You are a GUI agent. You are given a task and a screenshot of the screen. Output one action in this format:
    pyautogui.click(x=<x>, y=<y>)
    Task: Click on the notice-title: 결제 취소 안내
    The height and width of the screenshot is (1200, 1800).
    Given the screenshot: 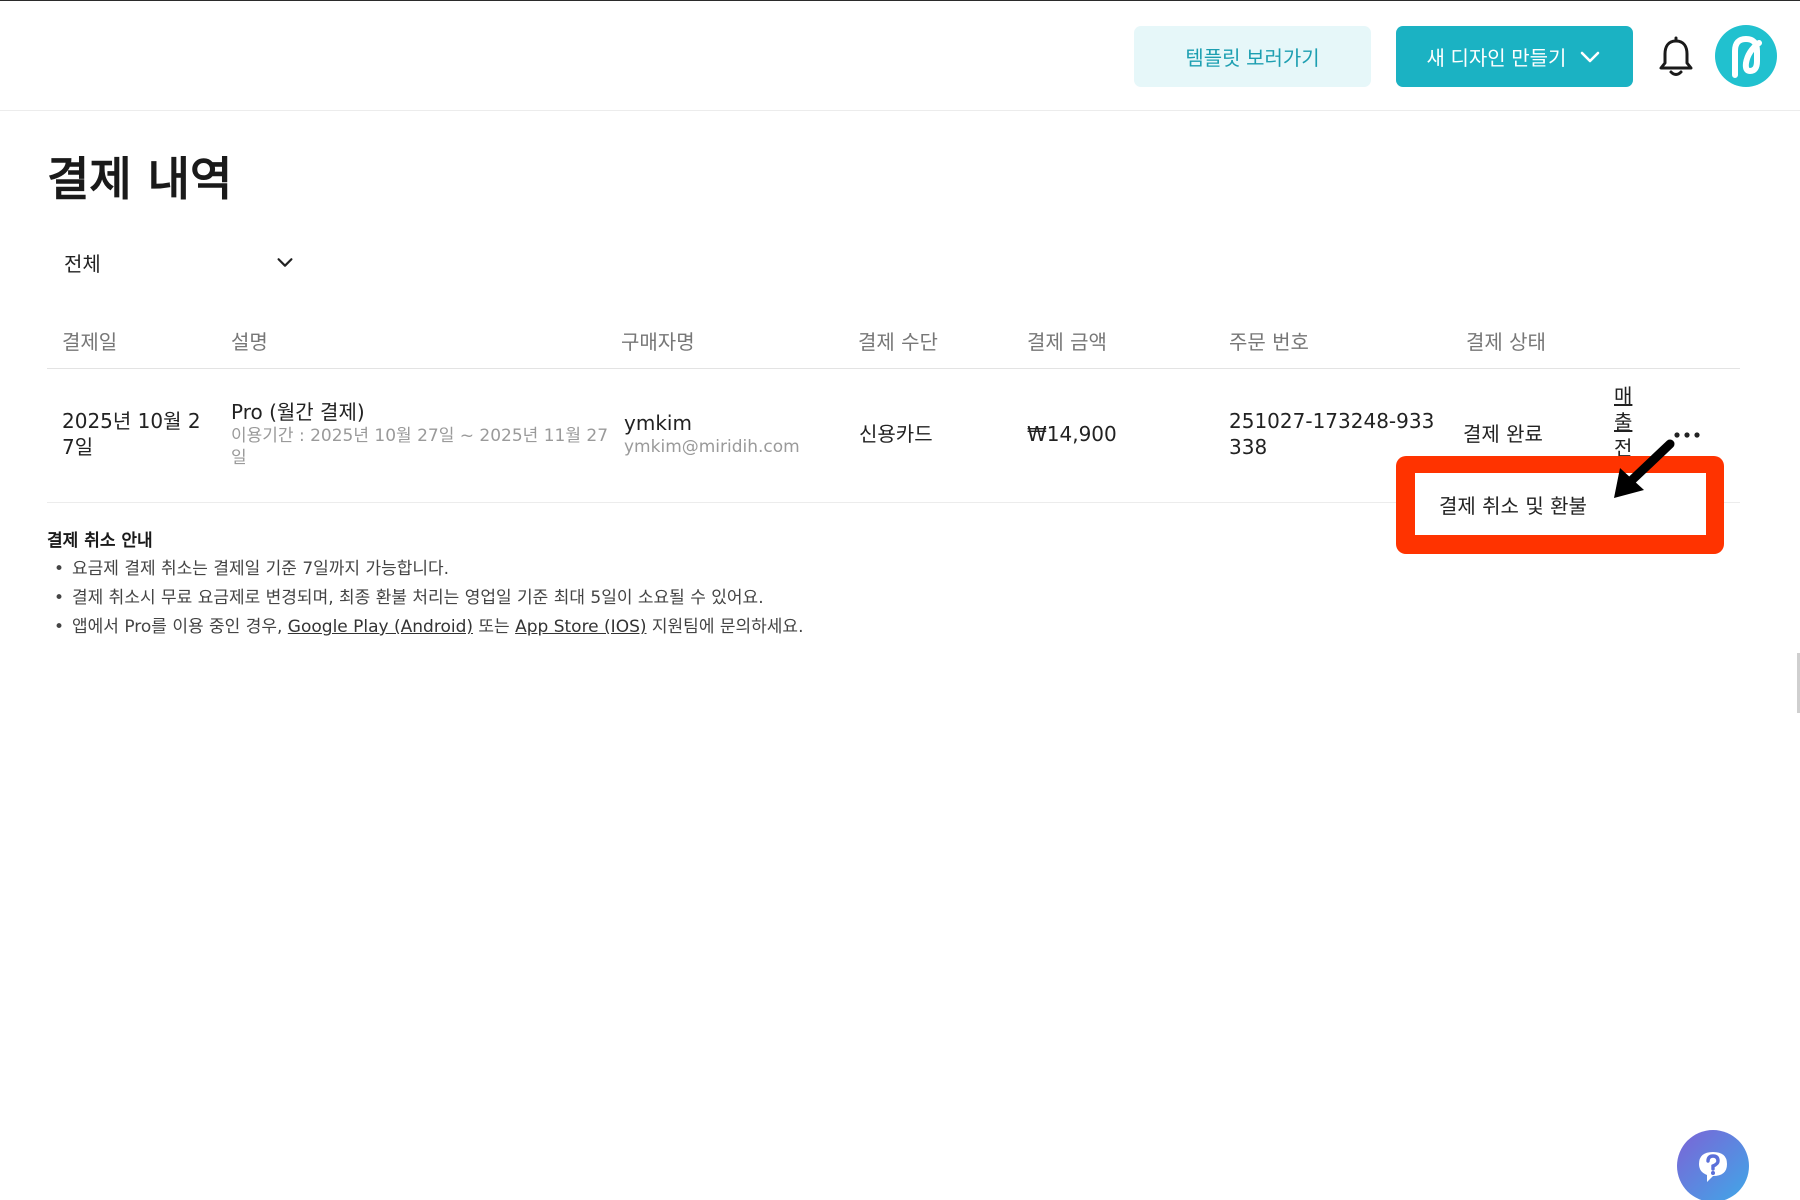 What is the action you would take?
    pyautogui.click(x=100, y=541)
    